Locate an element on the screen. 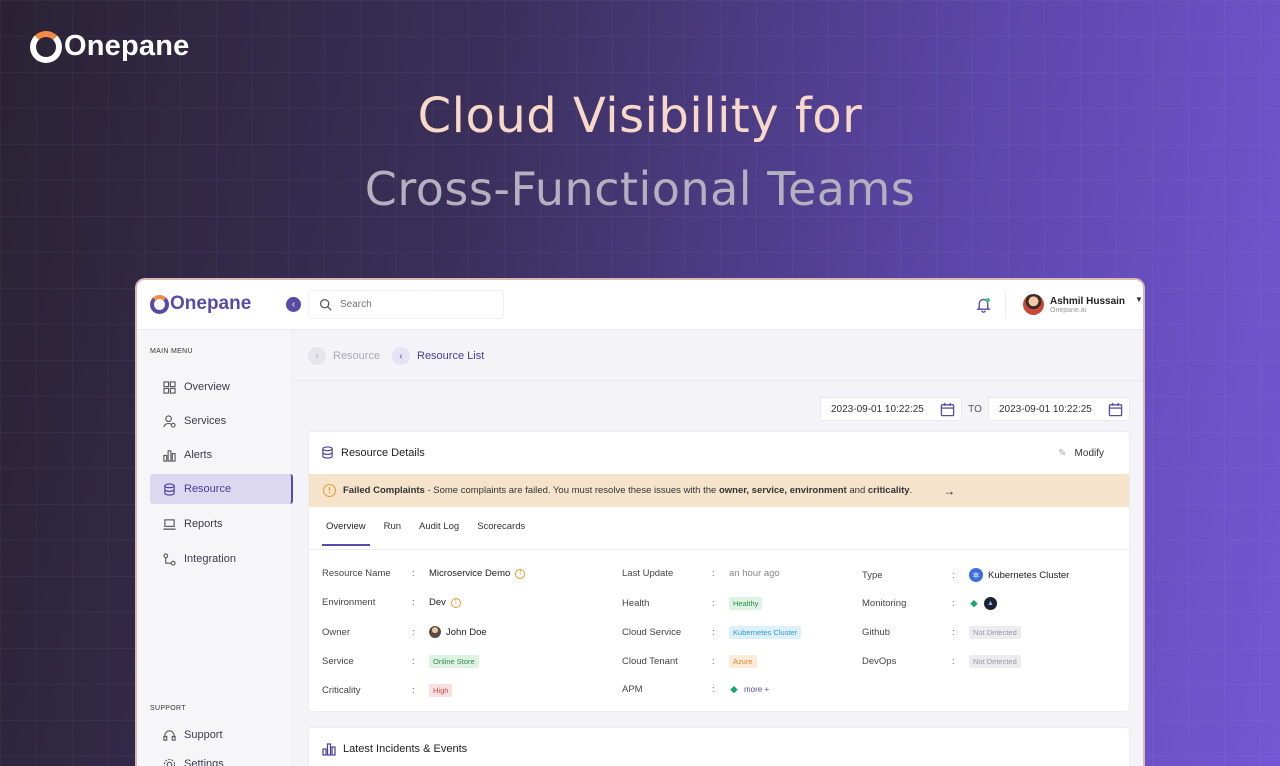 This screenshot has height=766, width=1280. field-value: Not Detected is located at coordinates (995, 632).